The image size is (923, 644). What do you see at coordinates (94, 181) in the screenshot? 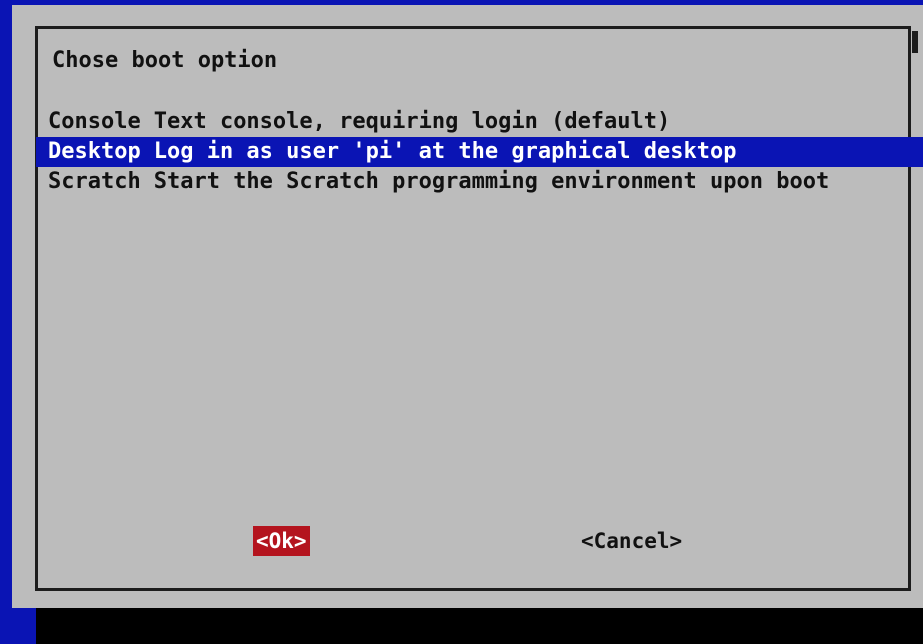
I see `menu-item-key: Scratch` at bounding box center [94, 181].